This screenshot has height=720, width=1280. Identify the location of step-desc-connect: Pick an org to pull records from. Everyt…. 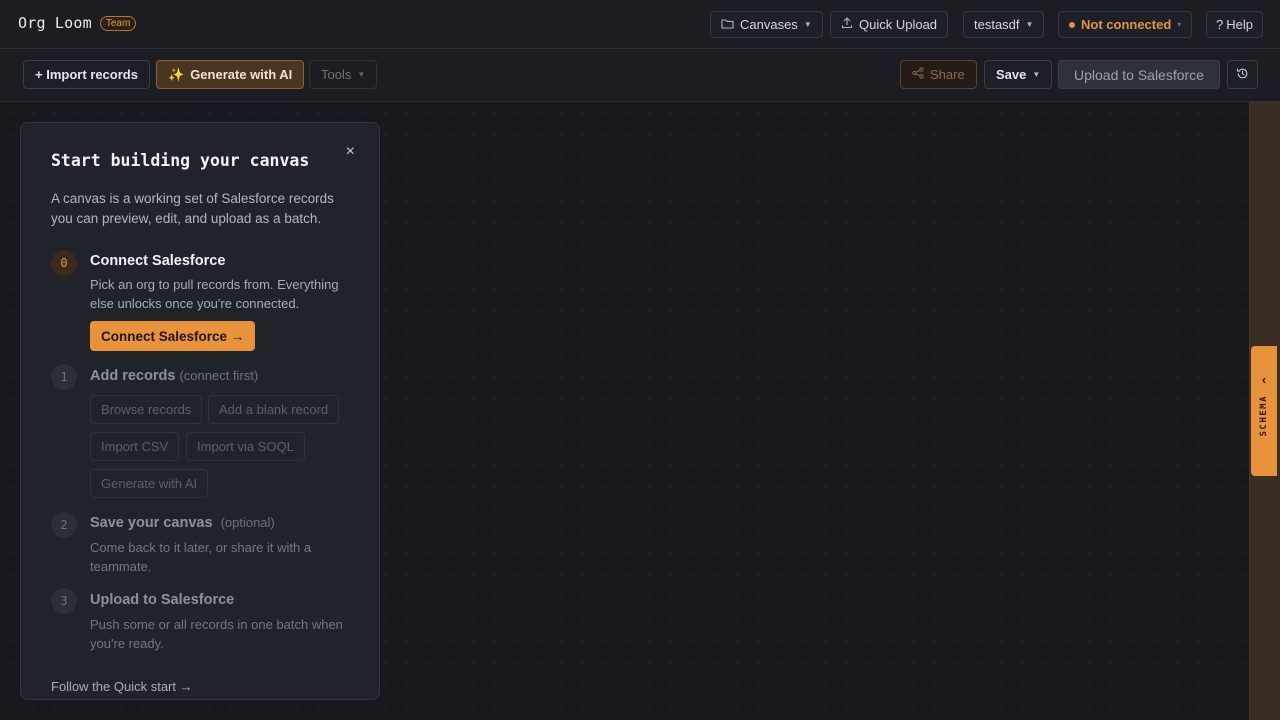
(214, 294).